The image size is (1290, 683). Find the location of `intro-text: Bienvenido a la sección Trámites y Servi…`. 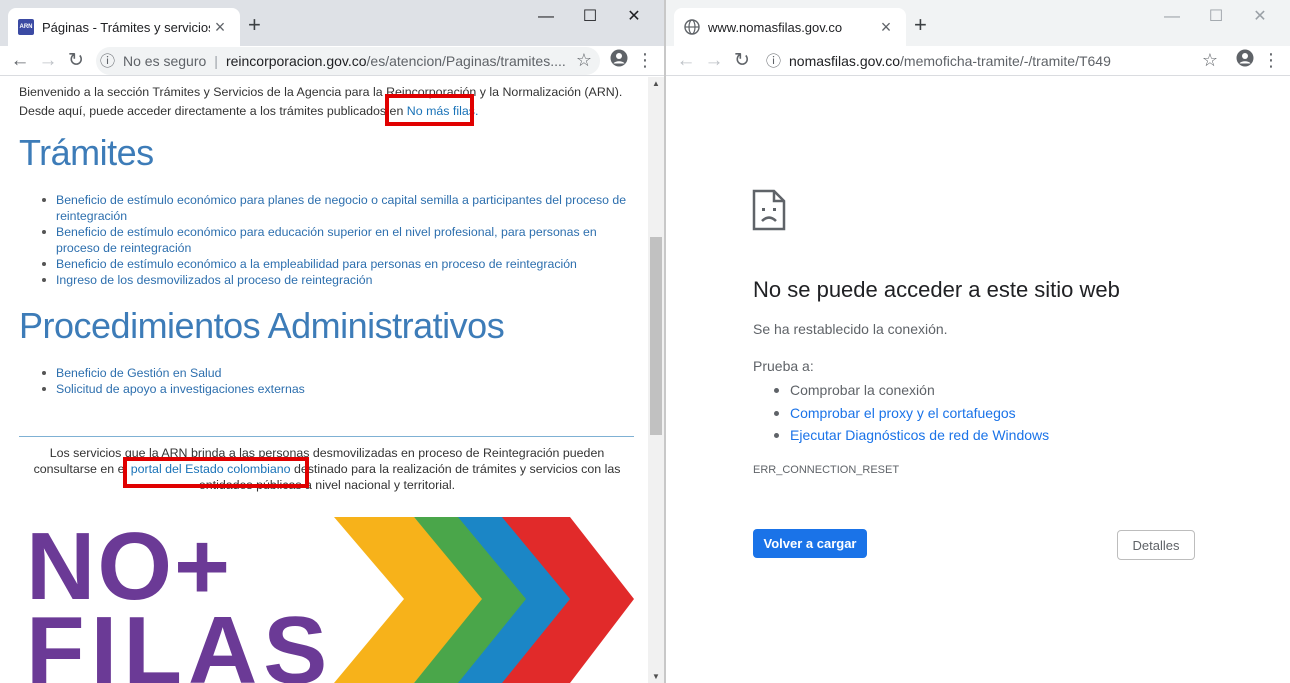

intro-text: Bienvenido a la sección Trámites y Servi… is located at coordinates (325, 102).